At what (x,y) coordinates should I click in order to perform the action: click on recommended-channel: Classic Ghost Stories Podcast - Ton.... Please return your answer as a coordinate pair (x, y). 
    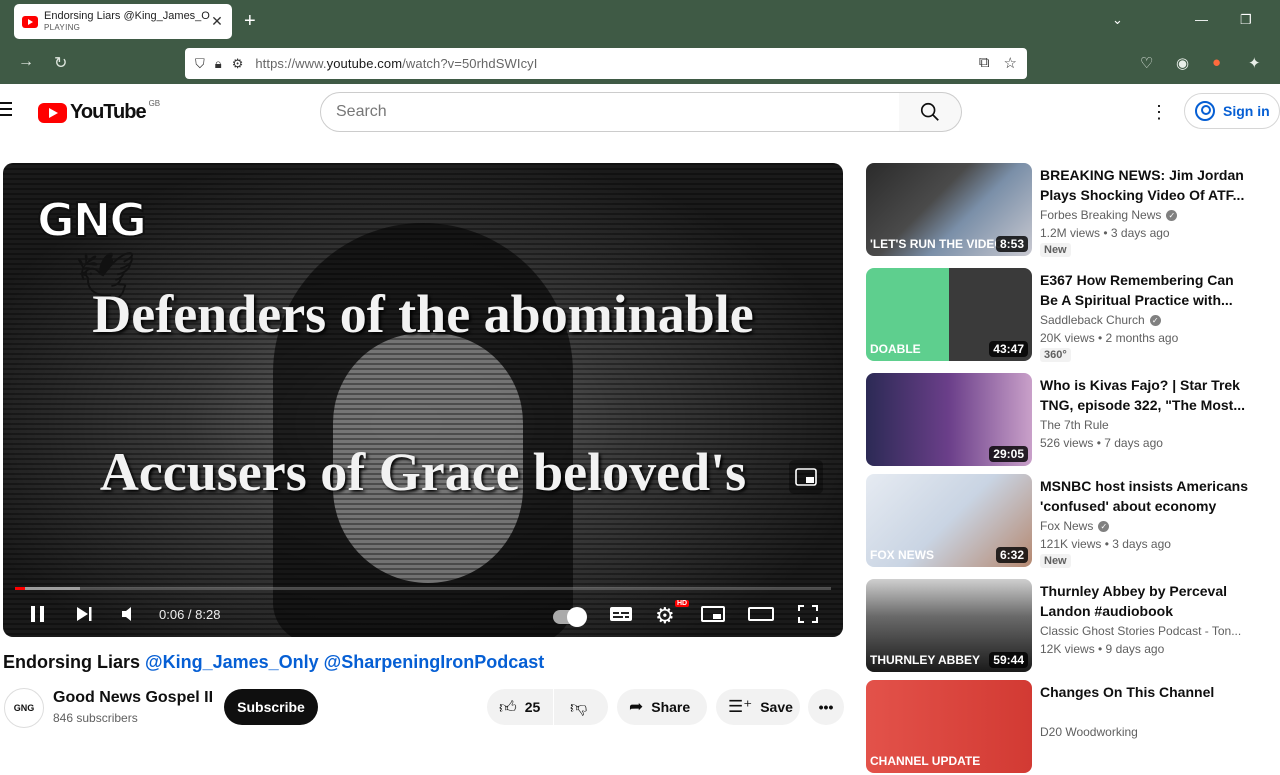
    Looking at the image, I should click on (1145, 631).